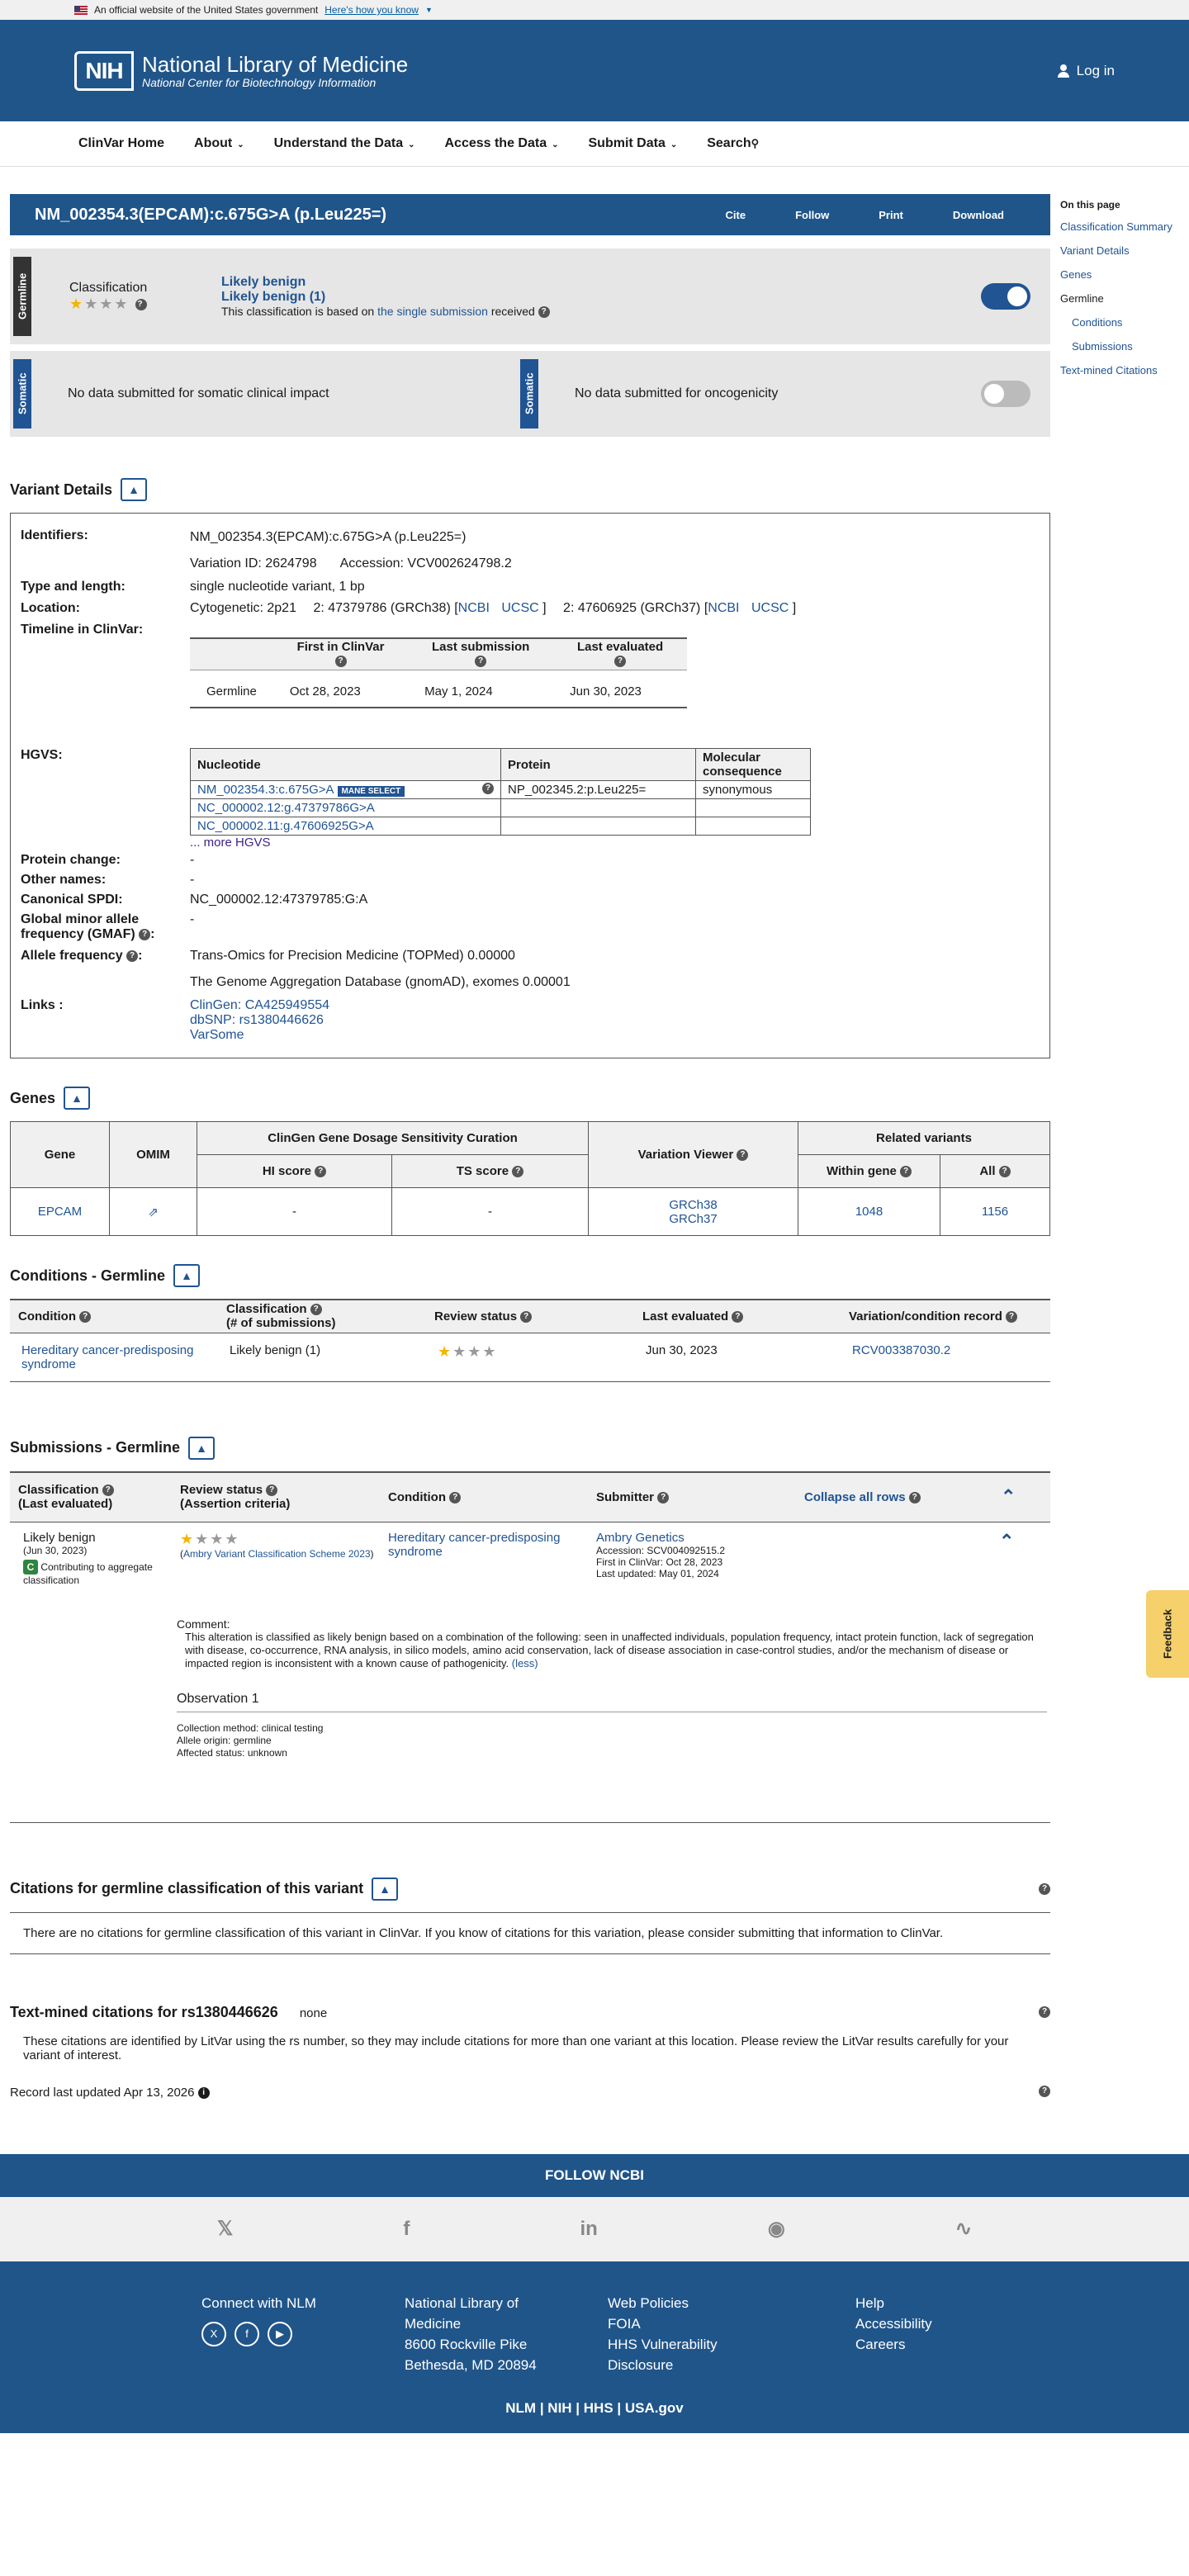  I want to click on grch37-link: GRCh37, so click(693, 1219).